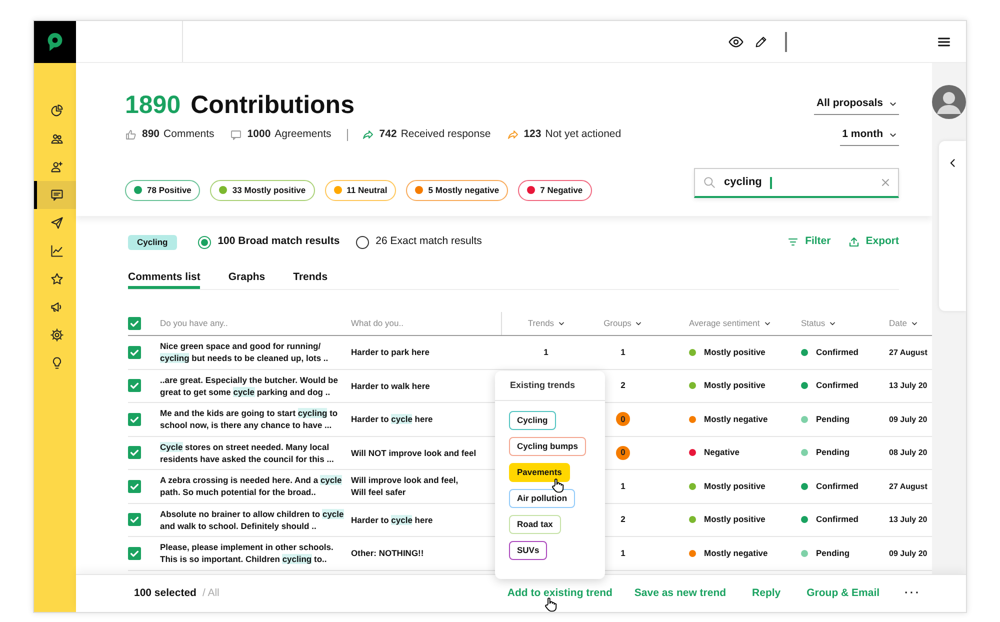  What do you see at coordinates (813, 323) in the screenshot?
I see `column-header: Status` at bounding box center [813, 323].